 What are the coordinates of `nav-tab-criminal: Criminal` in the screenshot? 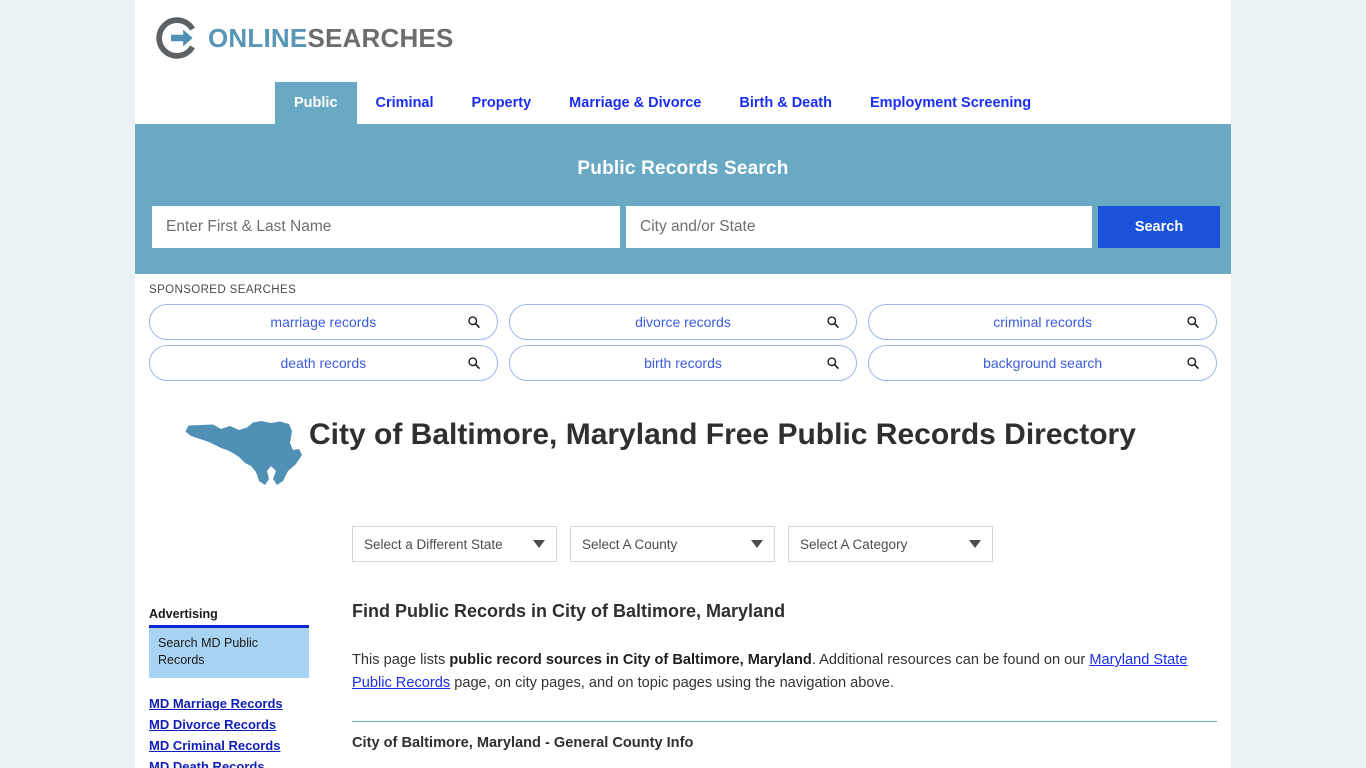 It's located at (405, 103).